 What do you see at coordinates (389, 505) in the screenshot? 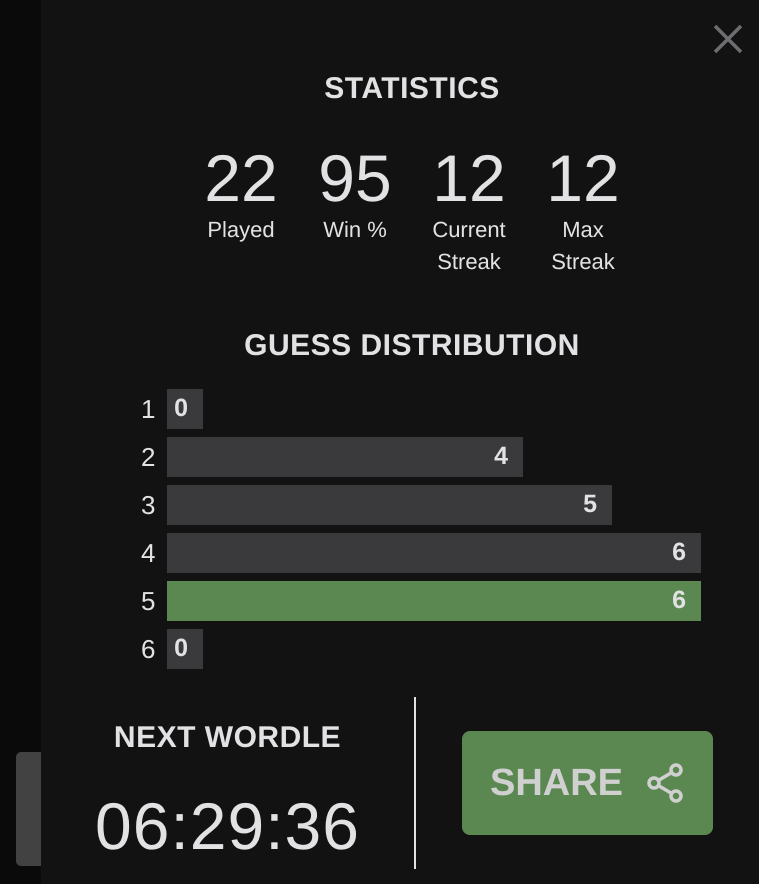
I see `distribution-bar: 5` at bounding box center [389, 505].